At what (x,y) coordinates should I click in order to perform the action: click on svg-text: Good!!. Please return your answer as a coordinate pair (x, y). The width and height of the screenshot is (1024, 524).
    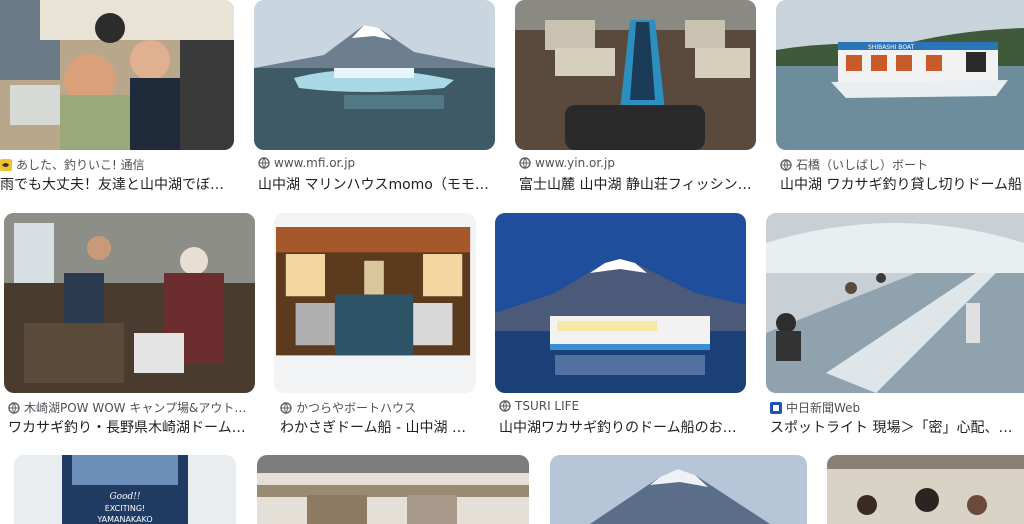
    Looking at the image, I should click on (124, 497).